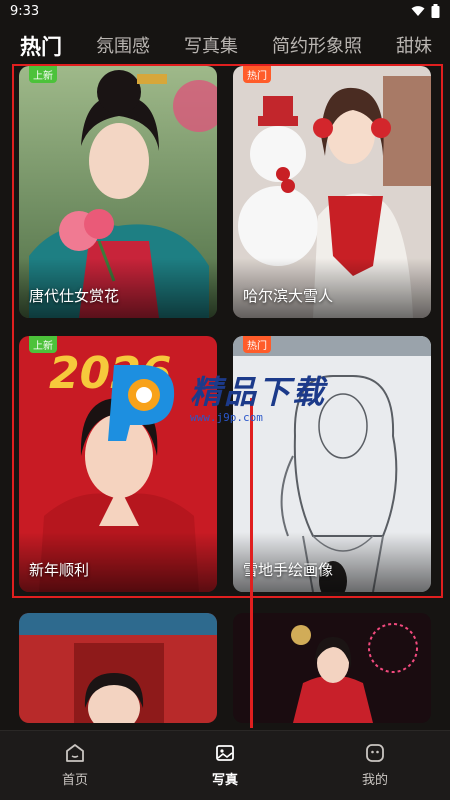 Image resolution: width=450 pixels, height=800 pixels. Describe the element at coordinates (41, 47) in the screenshot. I see `tab-hot: 热门` at that location.